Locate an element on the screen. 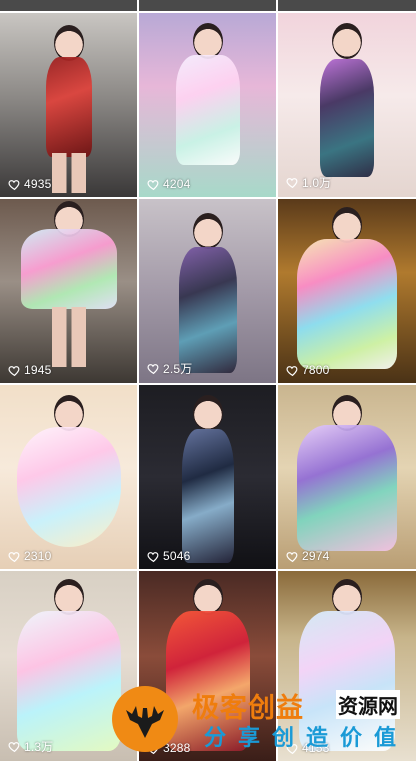 Image resolution: width=416 pixels, height=761 pixels. like-count-text: 2974 is located at coordinates (316, 556).